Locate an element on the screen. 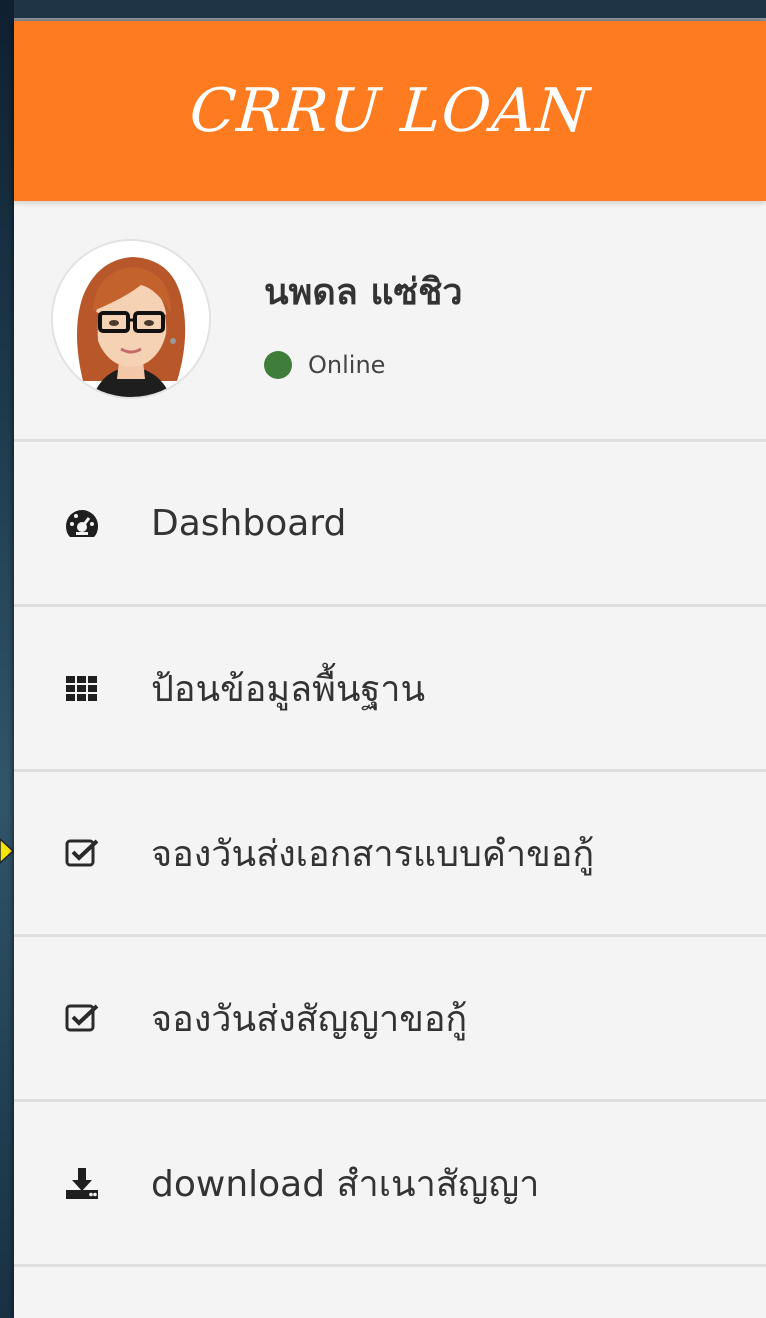 The image size is (766, 1318). download-icon is located at coordinates (82, 1183).